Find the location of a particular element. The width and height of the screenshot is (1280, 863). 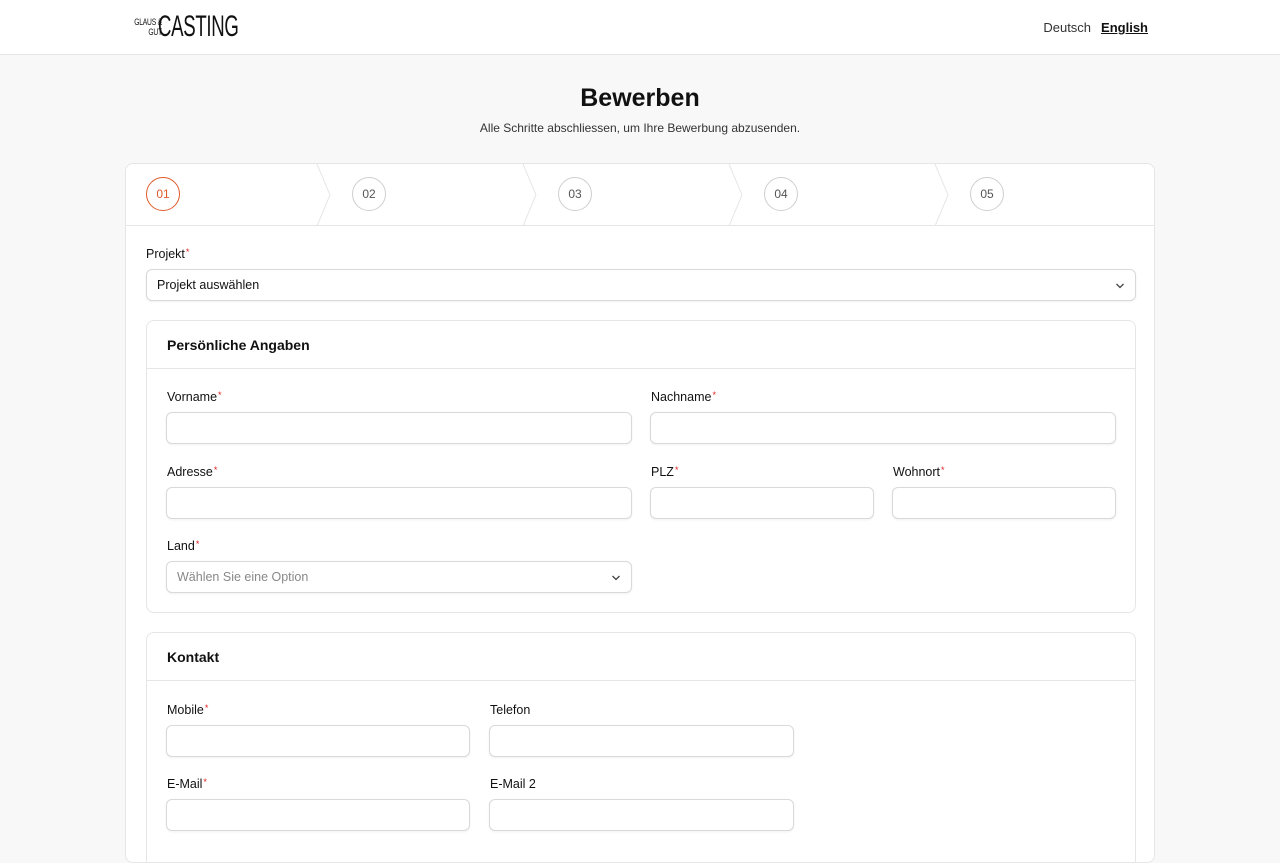

email-label: E-Mail* is located at coordinates (187, 784).